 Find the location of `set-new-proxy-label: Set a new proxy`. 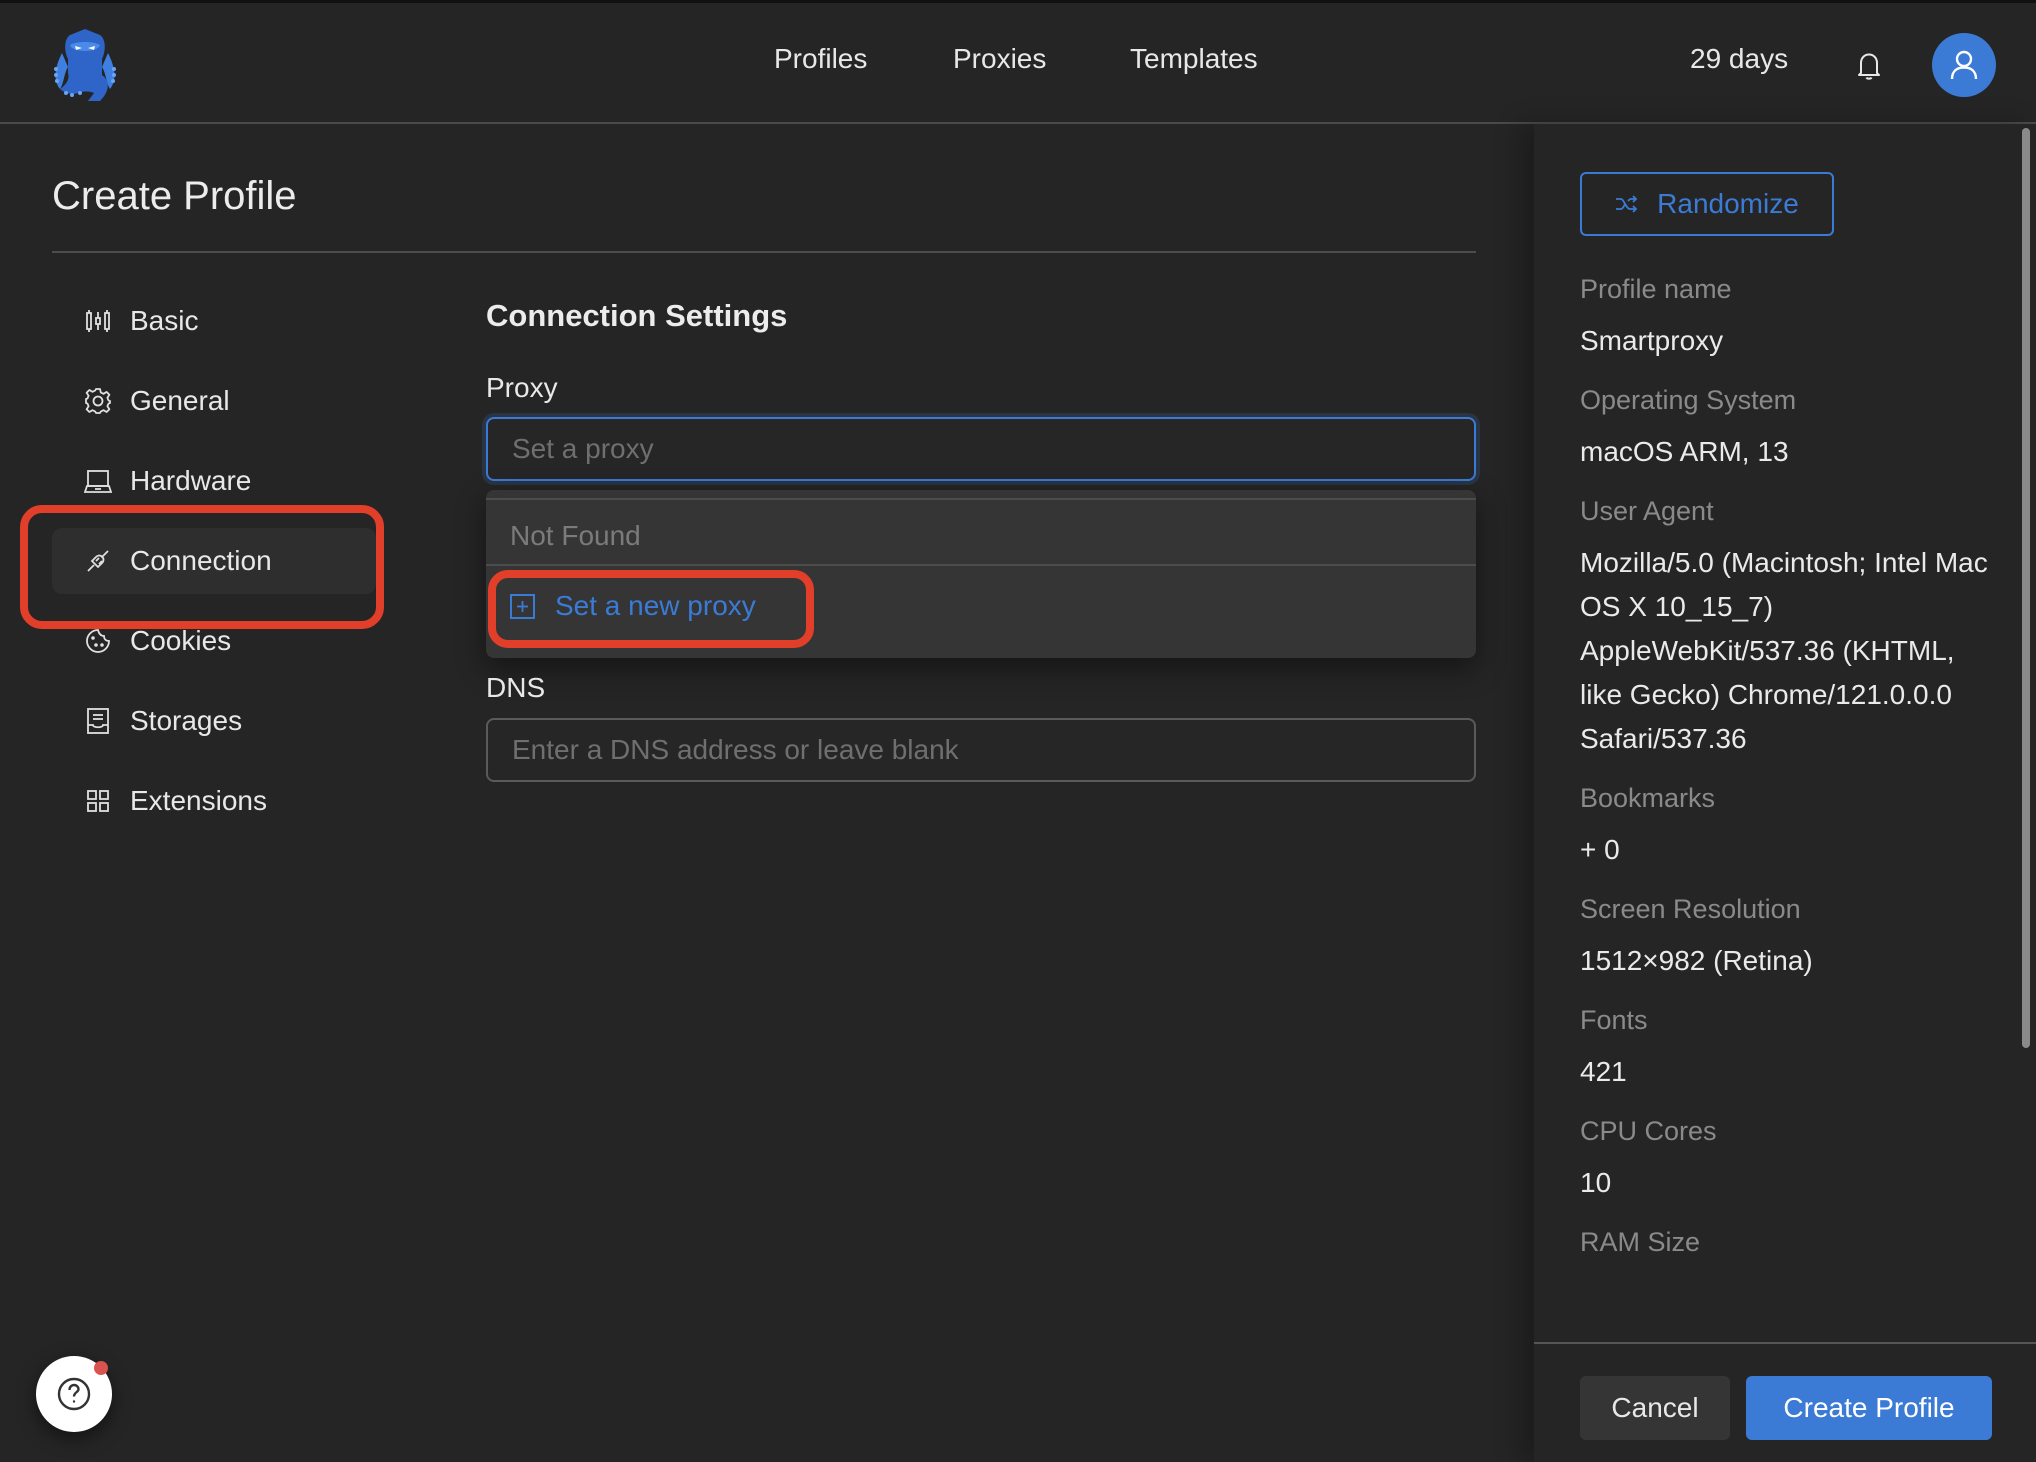

set-new-proxy-label: Set a new proxy is located at coordinates (655, 605).